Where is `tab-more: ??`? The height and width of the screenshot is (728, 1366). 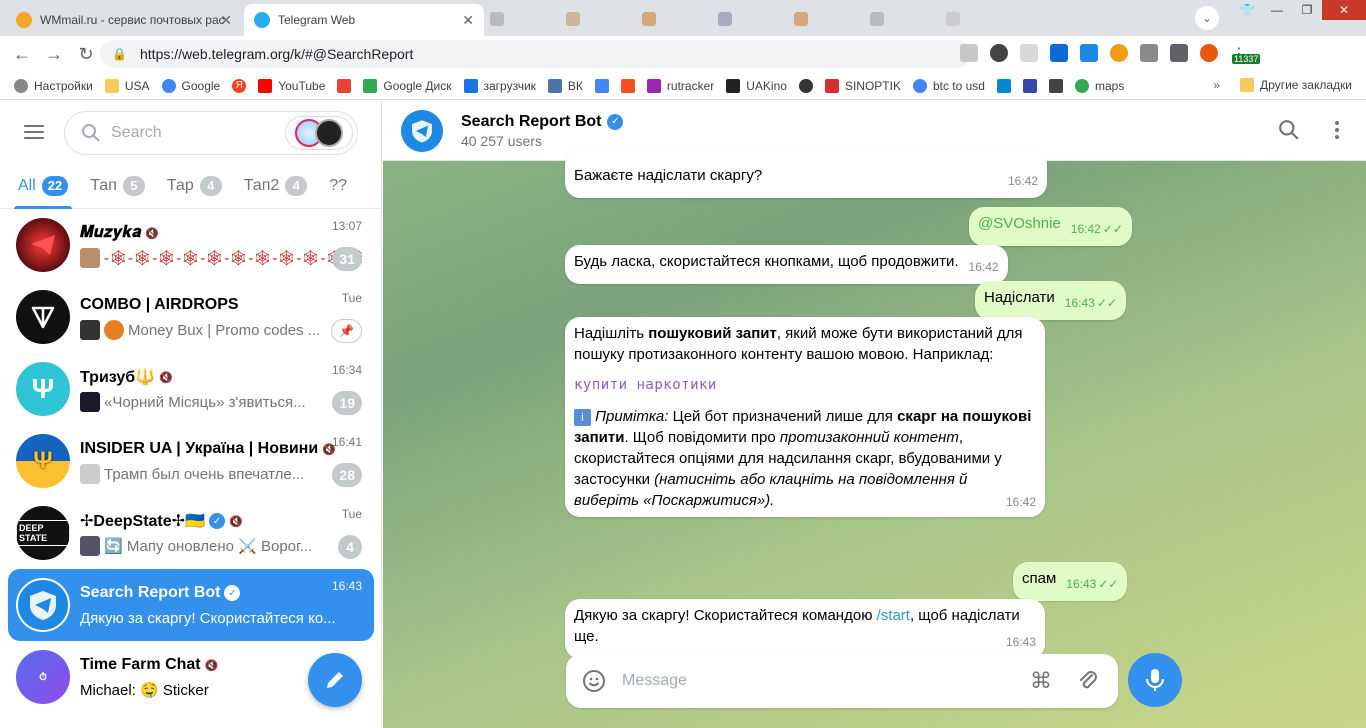
tab-more: ?? is located at coordinates (338, 186).